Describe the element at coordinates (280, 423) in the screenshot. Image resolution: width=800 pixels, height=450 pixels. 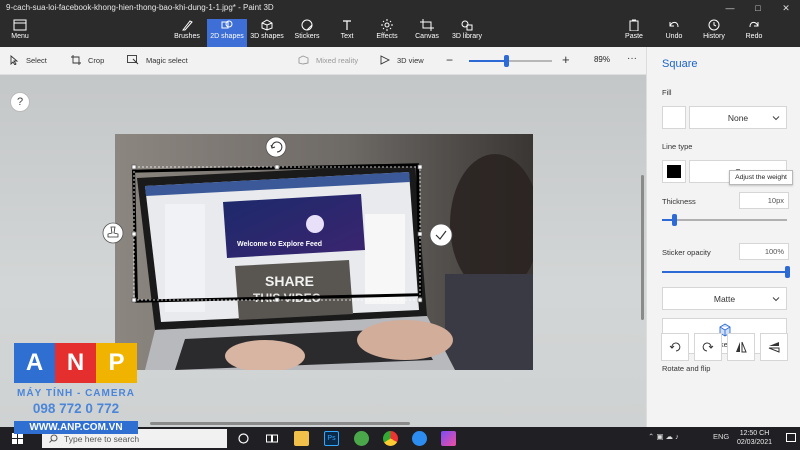
I see `horizontal-scrollbar` at that location.